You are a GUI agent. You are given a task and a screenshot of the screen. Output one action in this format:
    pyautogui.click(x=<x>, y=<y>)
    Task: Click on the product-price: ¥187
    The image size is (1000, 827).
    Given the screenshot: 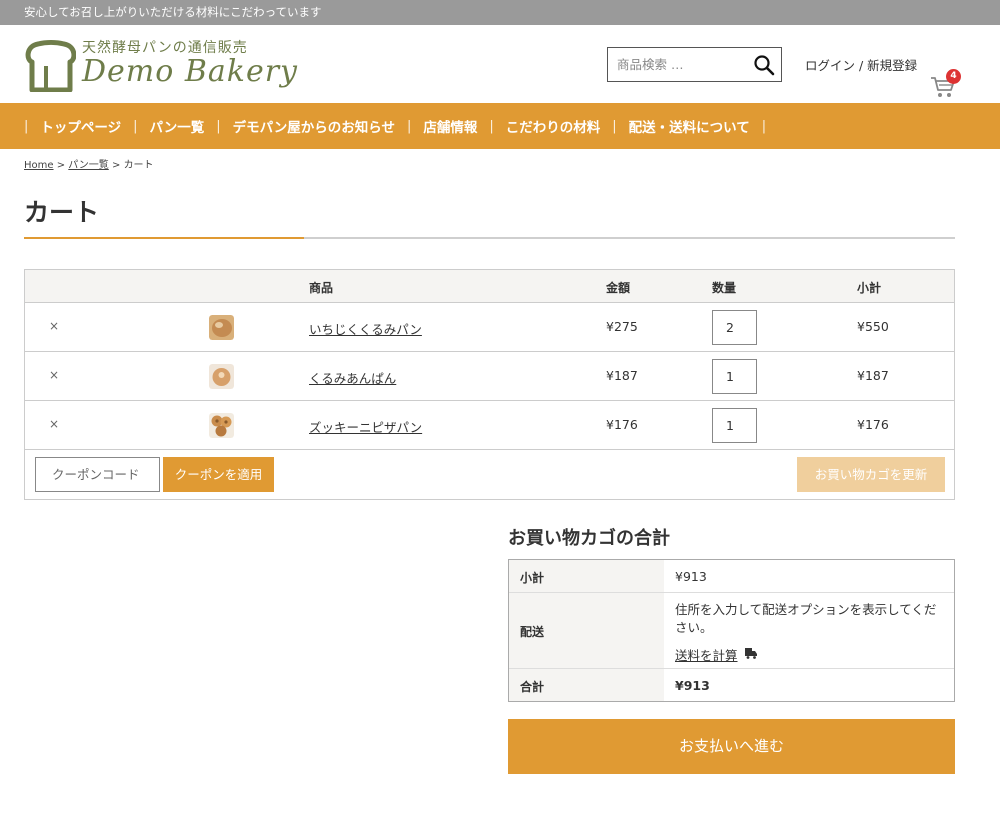 What is the action you would take?
    pyautogui.click(x=622, y=375)
    